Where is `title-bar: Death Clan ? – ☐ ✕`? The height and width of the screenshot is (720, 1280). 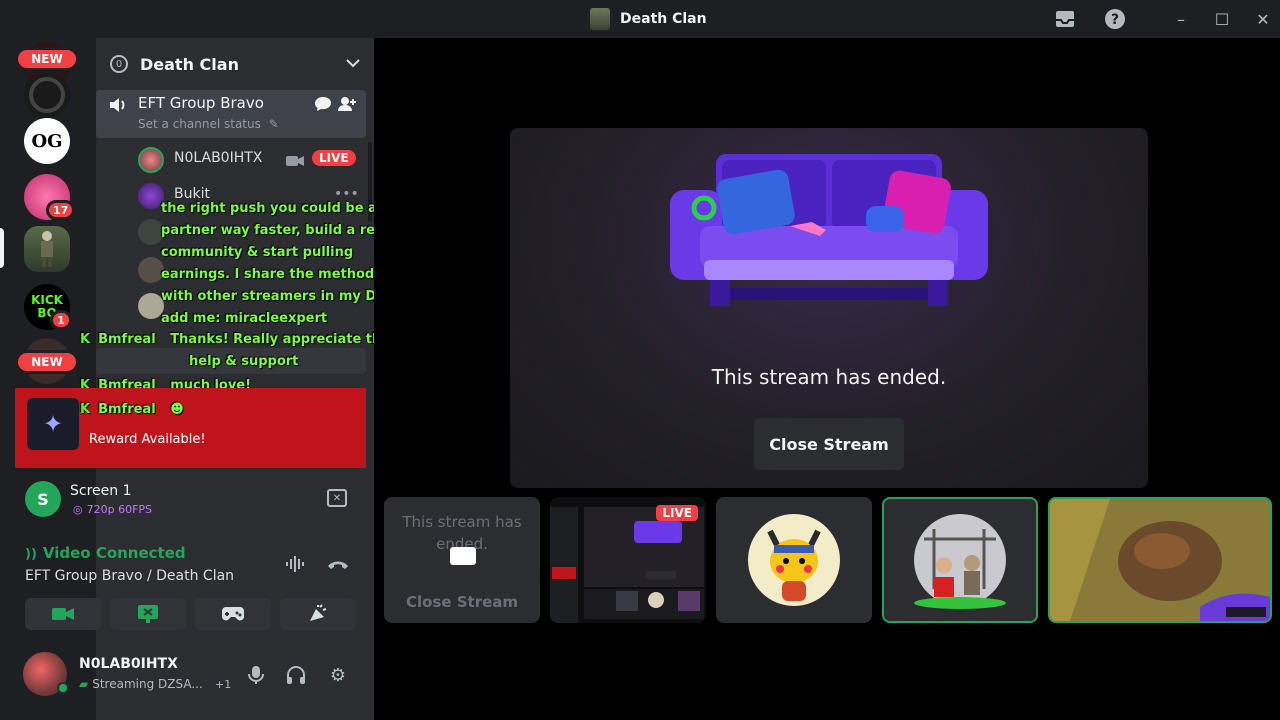 title-bar: Death Clan ? – ☐ ✕ is located at coordinates (640, 19).